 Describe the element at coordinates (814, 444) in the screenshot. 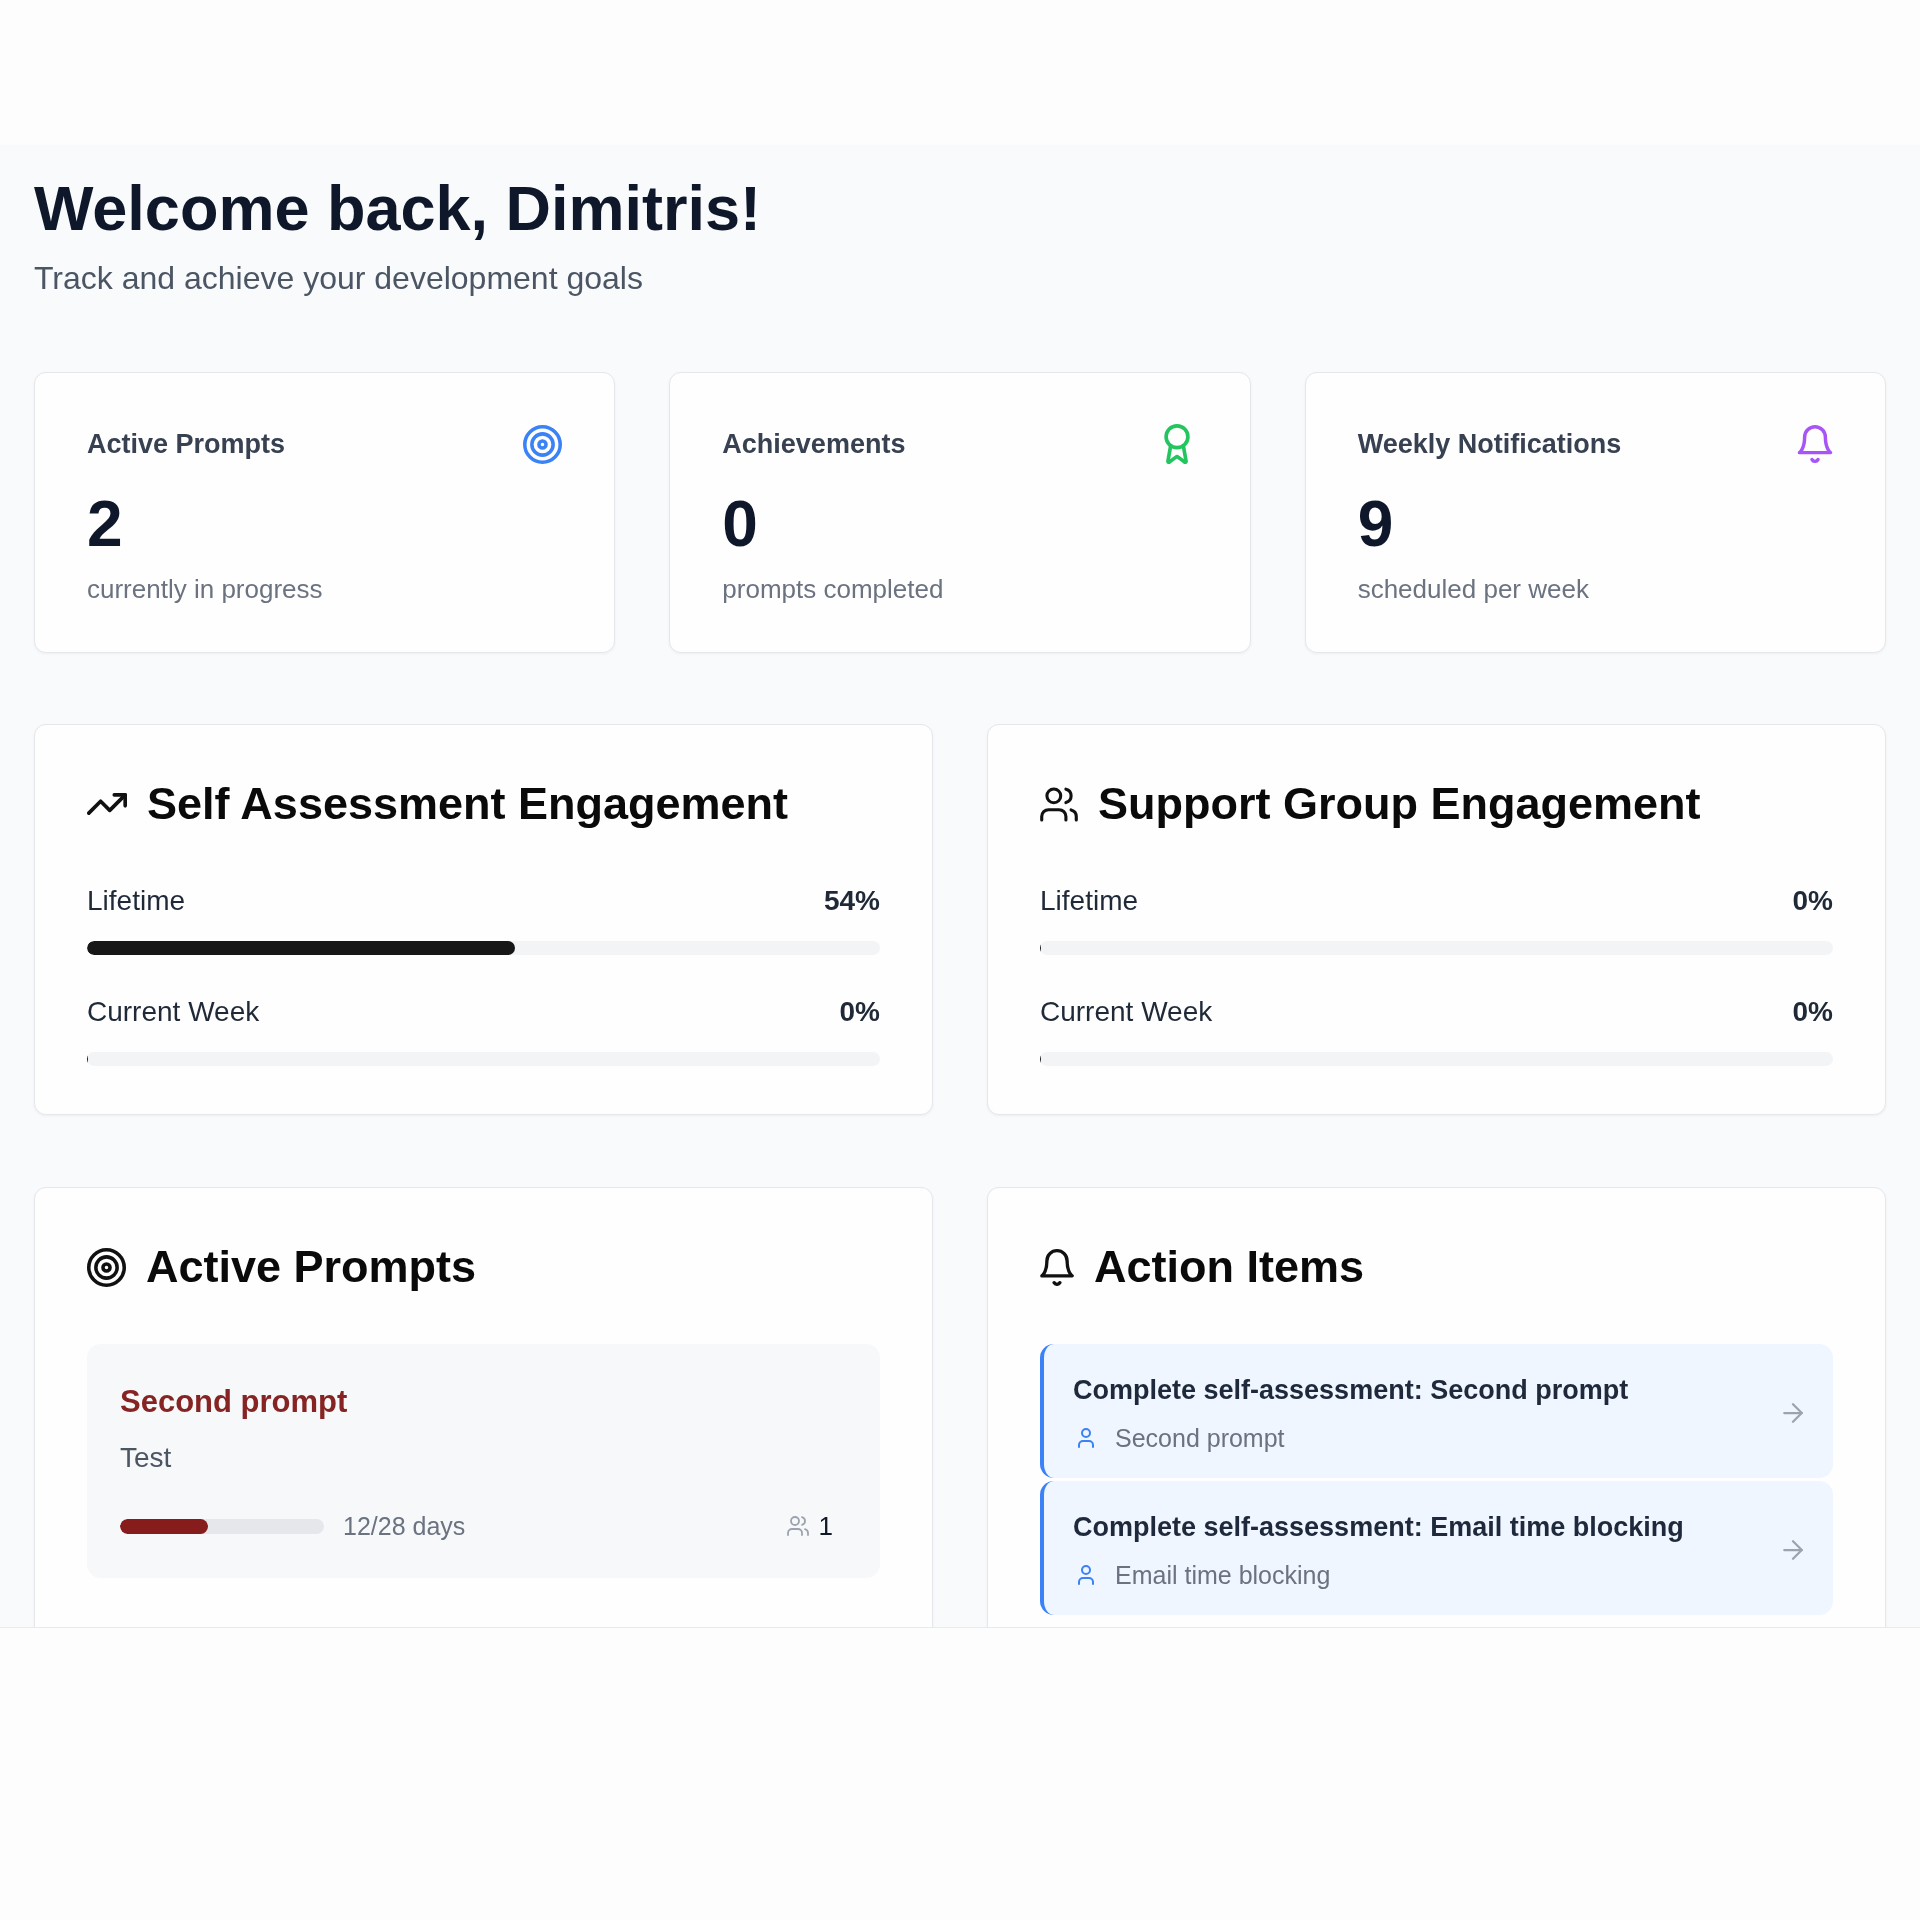

I see `stat-label: Achievements` at that location.